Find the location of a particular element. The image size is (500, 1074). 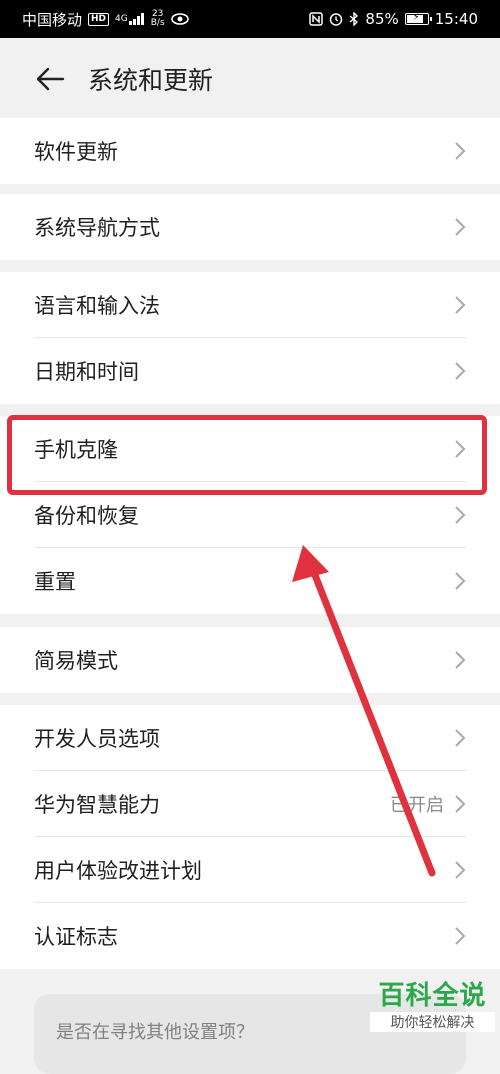

watermark-main-text: 百科全说 is located at coordinates (432, 996).